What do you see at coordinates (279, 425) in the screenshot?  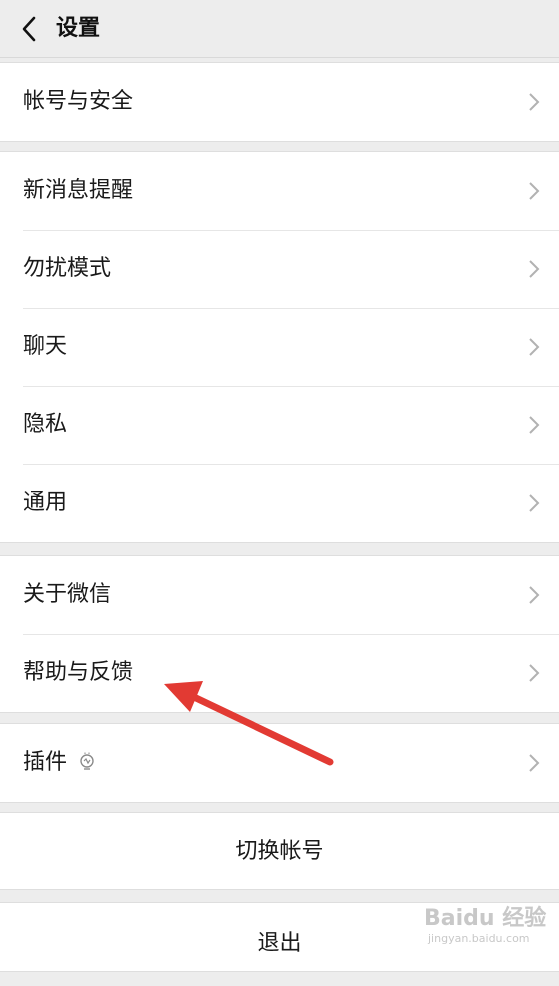 I see `settings-item-privacy: 隐私` at bounding box center [279, 425].